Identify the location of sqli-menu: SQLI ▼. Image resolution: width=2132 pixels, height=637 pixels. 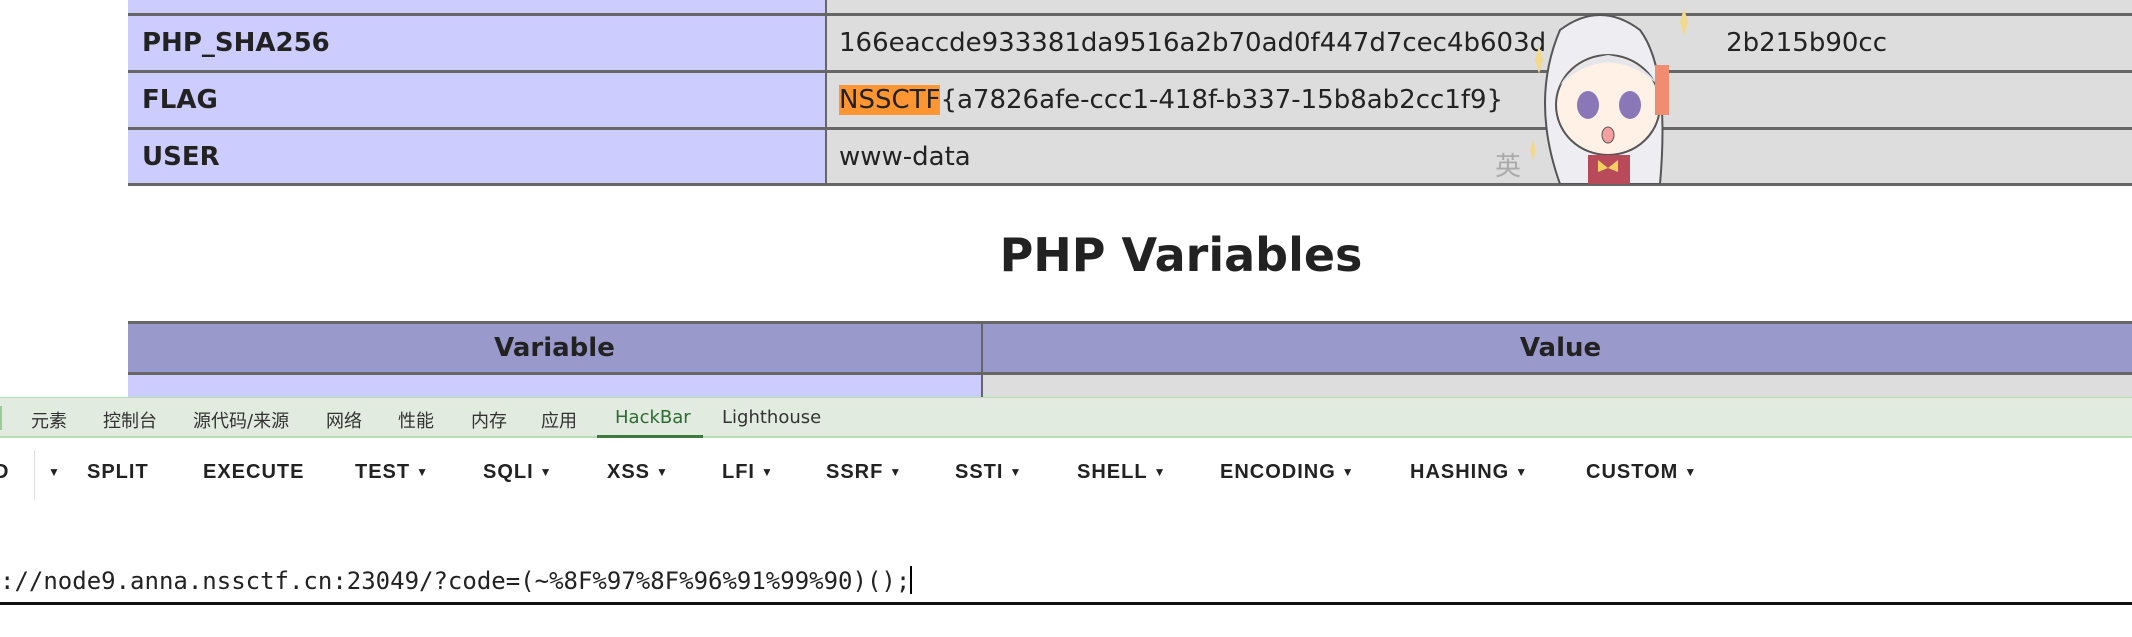
(518, 472).